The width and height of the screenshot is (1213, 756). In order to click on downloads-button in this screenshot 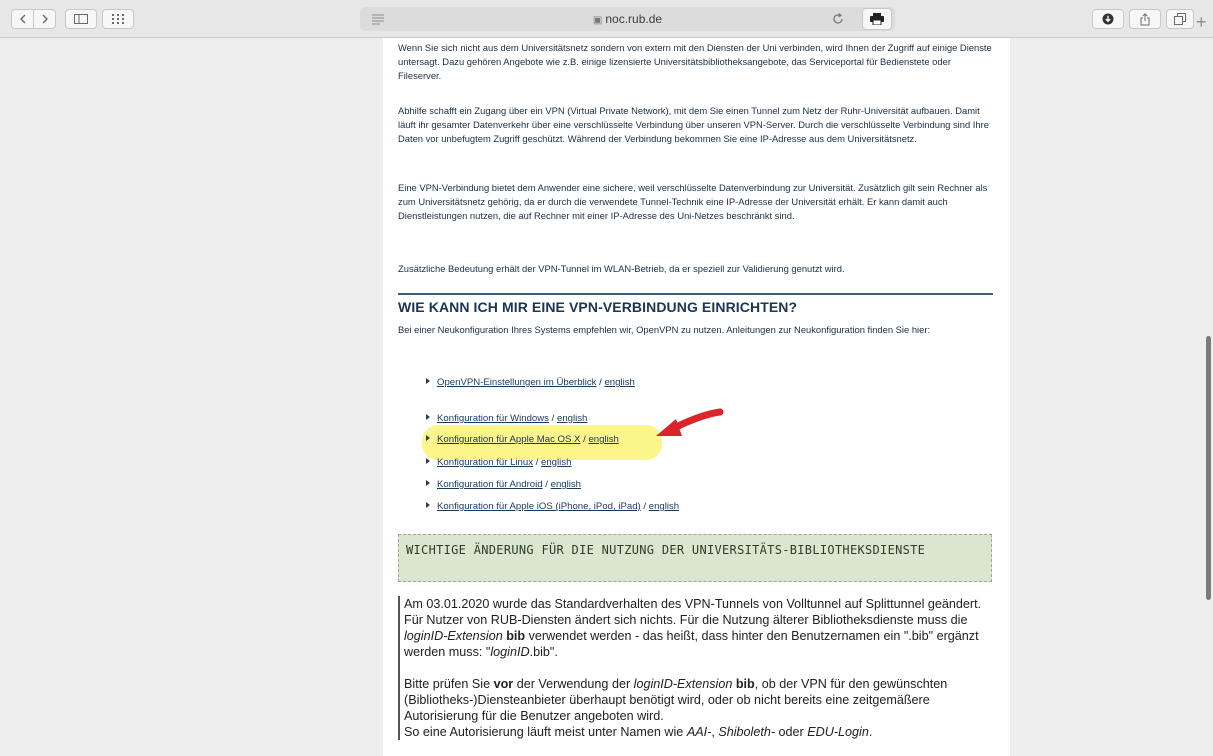, I will do `click(1108, 19)`.